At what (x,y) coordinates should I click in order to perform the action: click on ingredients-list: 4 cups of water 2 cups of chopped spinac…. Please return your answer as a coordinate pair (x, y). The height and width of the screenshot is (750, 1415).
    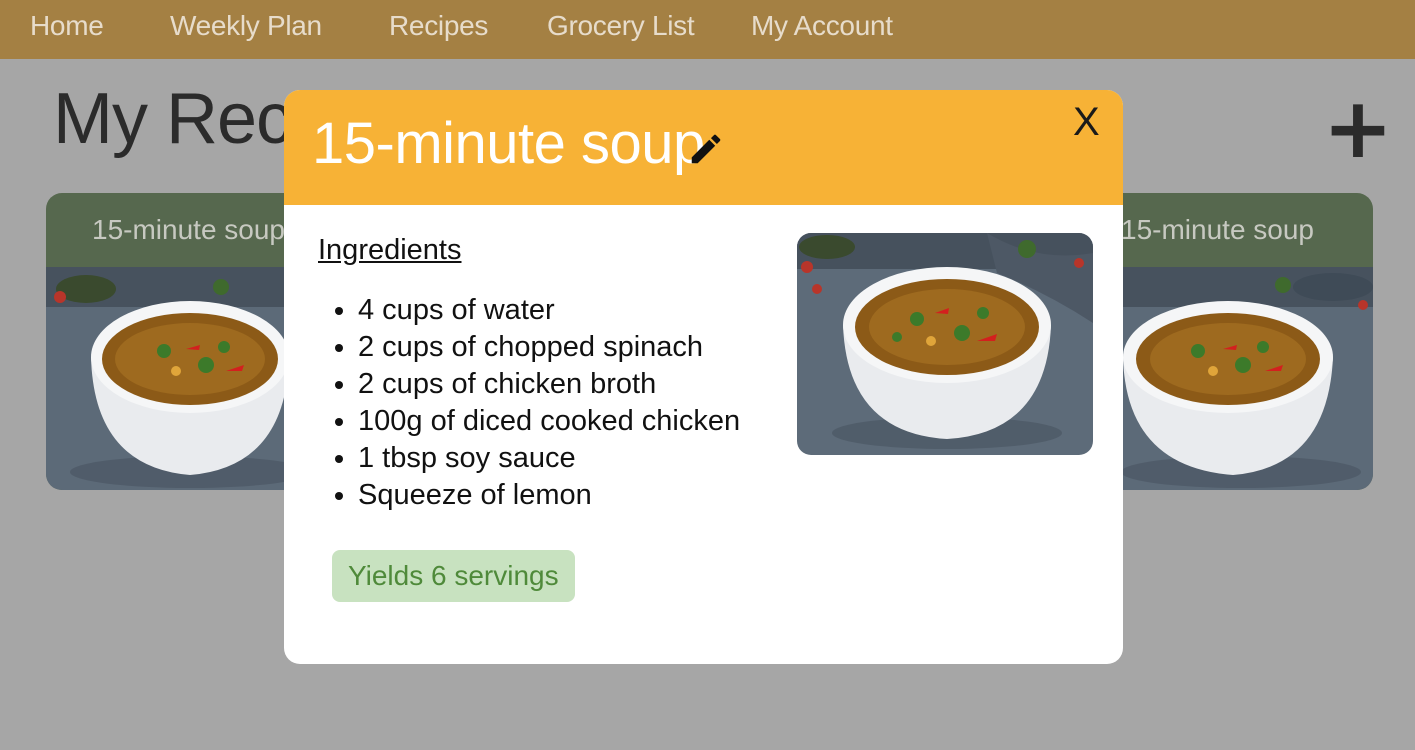
    Looking at the image, I should click on (549, 403).